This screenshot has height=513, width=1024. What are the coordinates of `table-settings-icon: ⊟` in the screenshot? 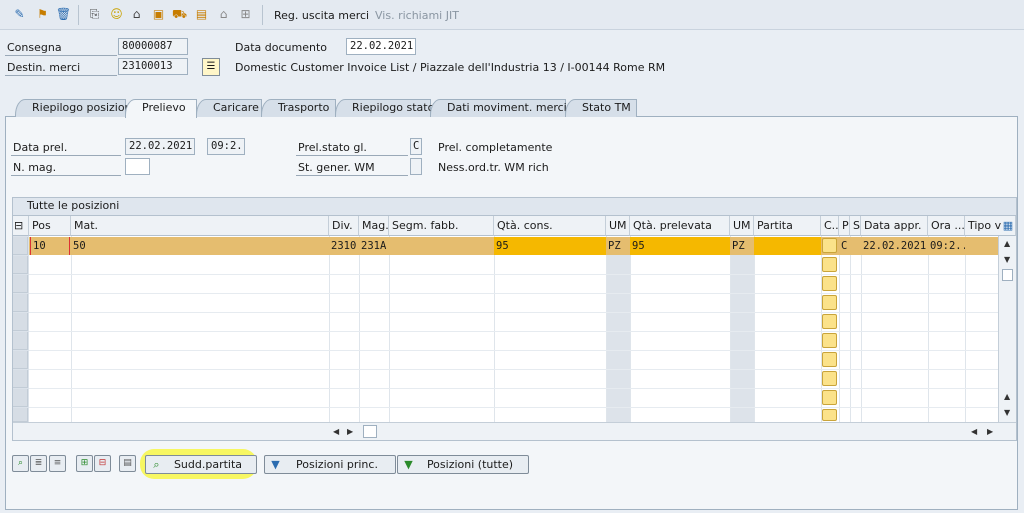 It's located at (21, 226).